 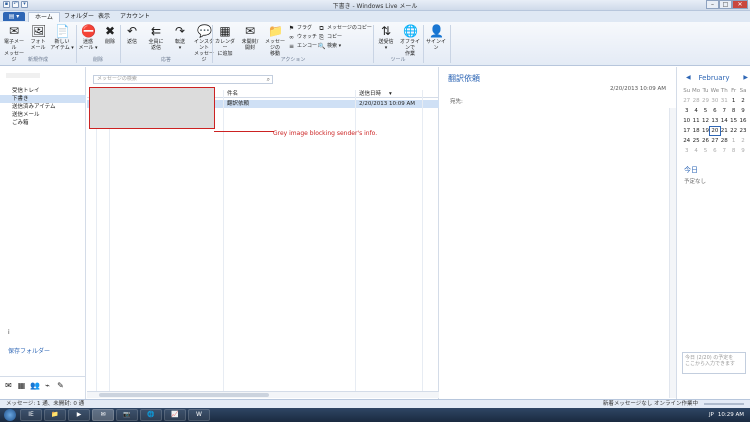 What do you see at coordinates (31, 415) in the screenshot?
I see `taskbar-app-button: IE` at bounding box center [31, 415].